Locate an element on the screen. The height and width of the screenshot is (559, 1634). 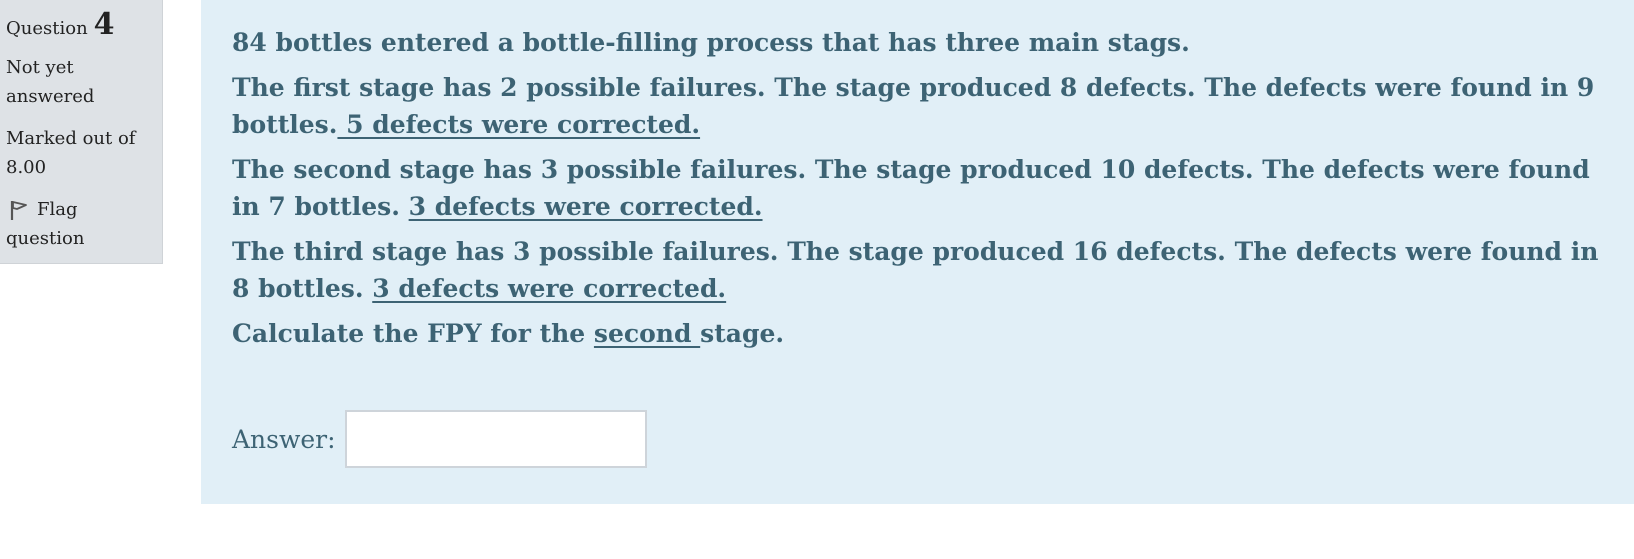
grade-line-2: 8.00 is located at coordinates (26, 167).